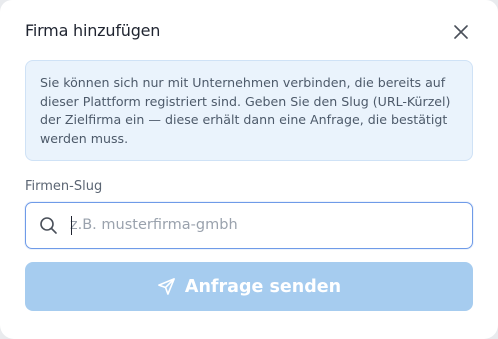 The width and height of the screenshot is (498, 339). What do you see at coordinates (166, 286) in the screenshot?
I see `send-icon` at bounding box center [166, 286].